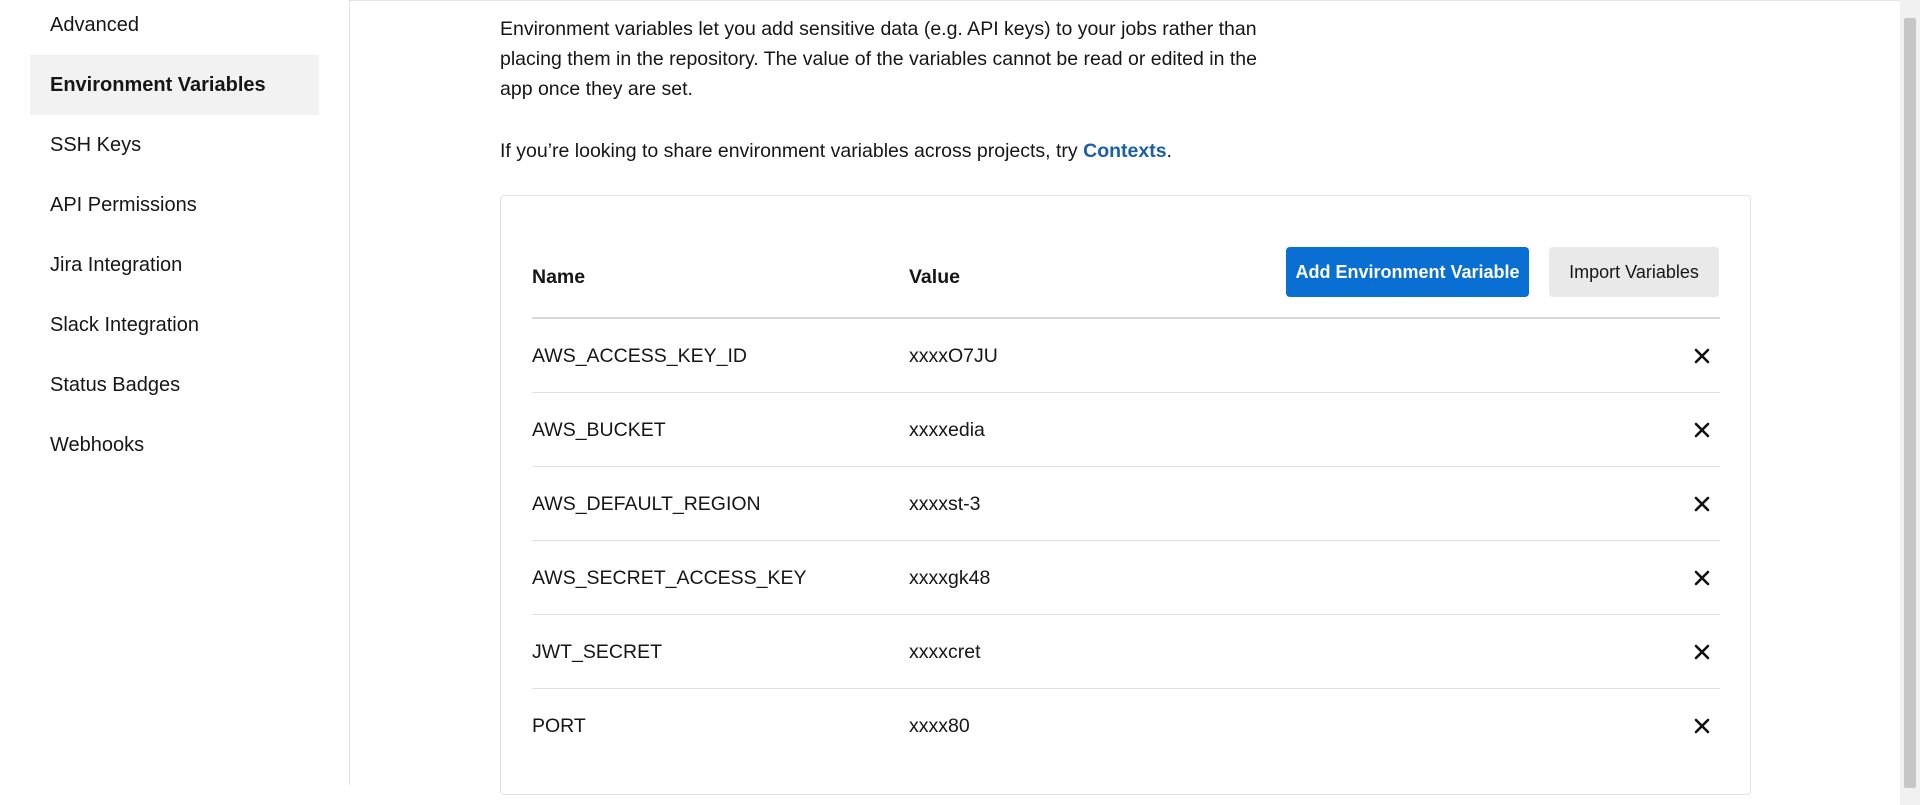 This screenshot has height=805, width=1920. What do you see at coordinates (1126, 356) in the screenshot?
I see `table-row: AWS_ACCESS_KEY_ID xxxxO7JU` at bounding box center [1126, 356].